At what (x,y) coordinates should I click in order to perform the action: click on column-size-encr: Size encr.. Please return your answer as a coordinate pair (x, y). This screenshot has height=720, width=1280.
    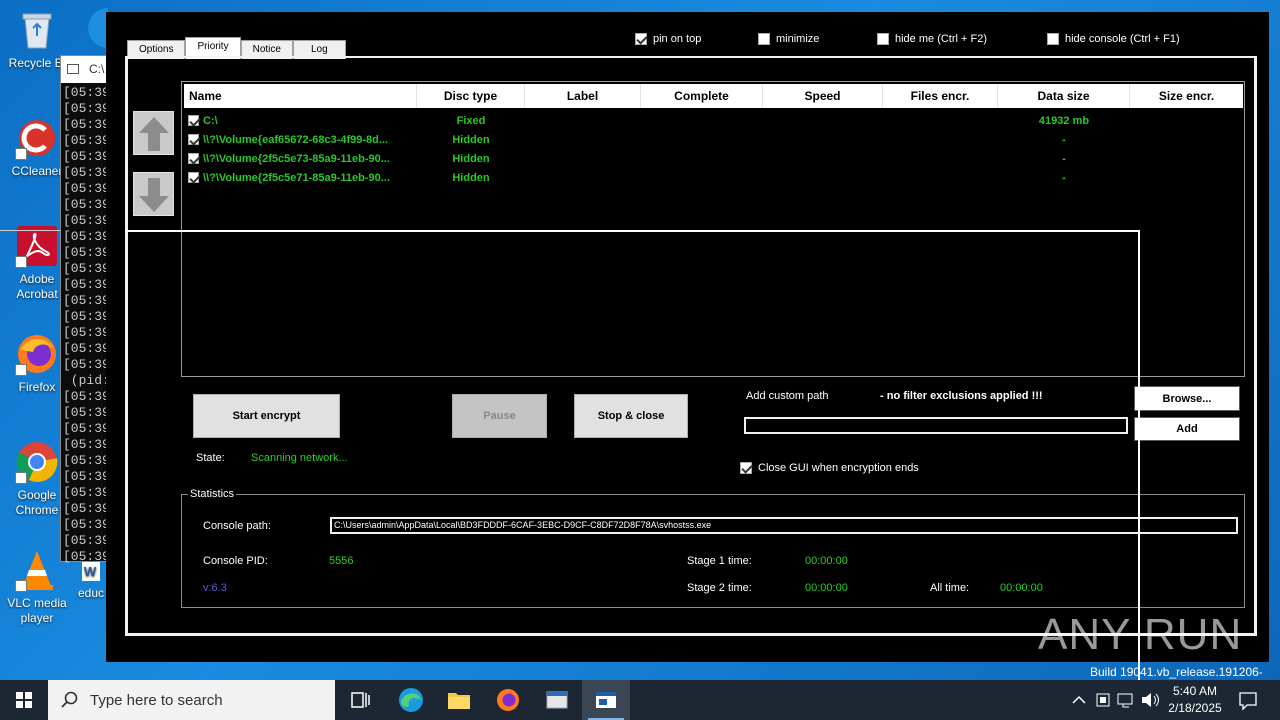
    Looking at the image, I should click on (1186, 96).